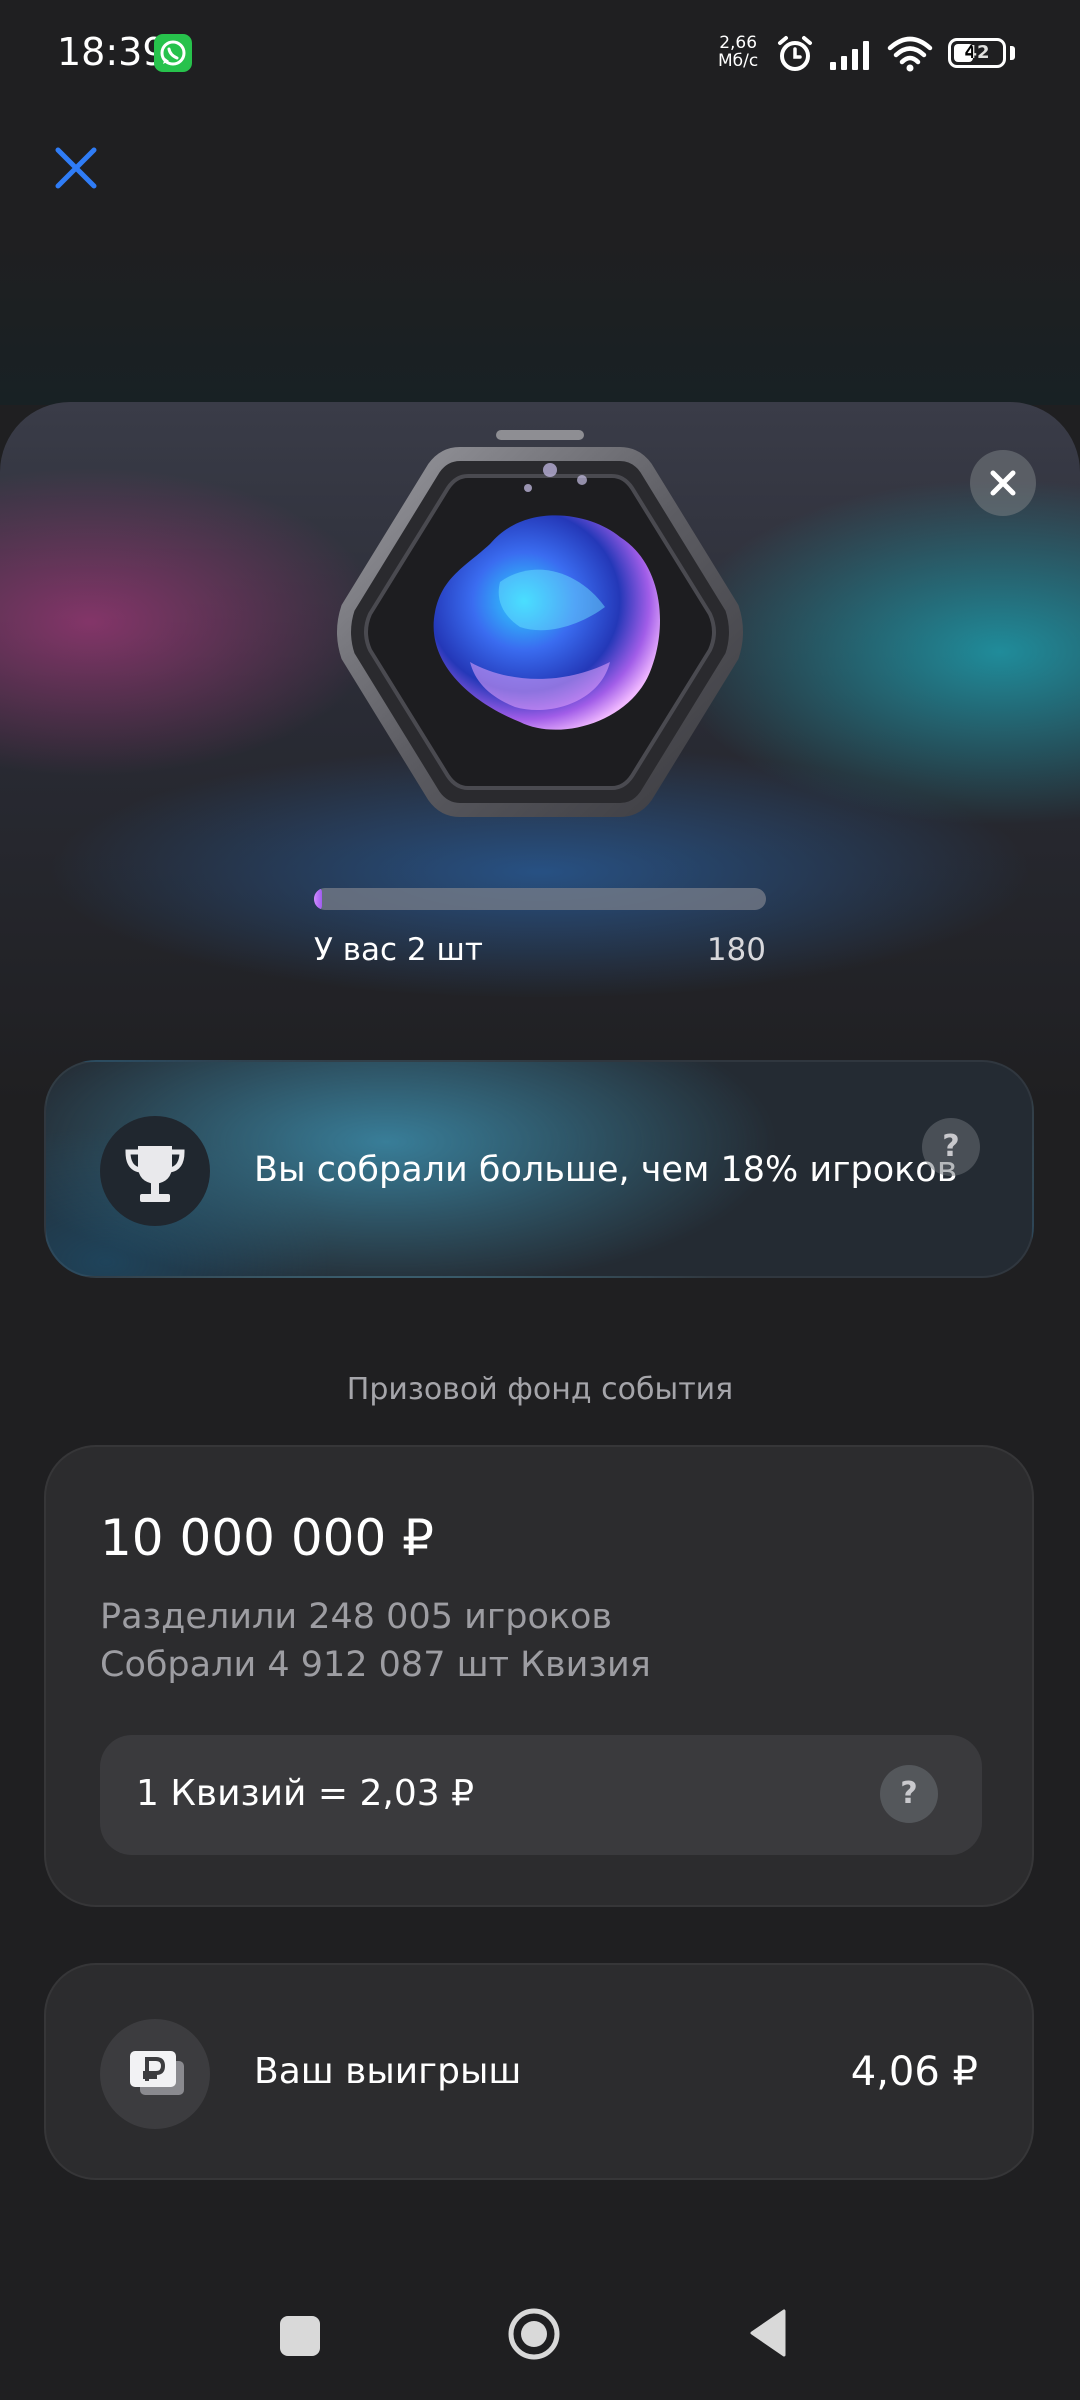 This screenshot has height=2400, width=1080. I want to click on prize-amount: 10 000 000 ₽, so click(267, 1538).